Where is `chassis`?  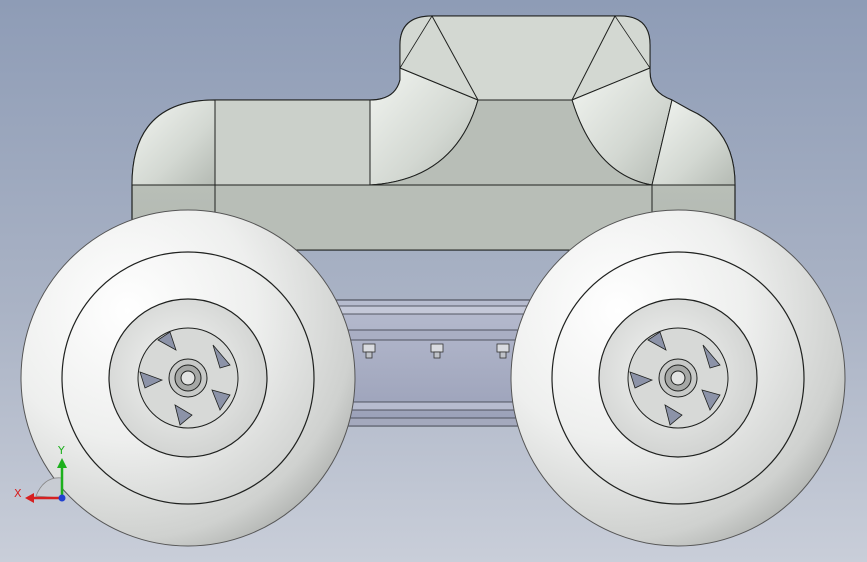
chassis is located at coordinates (435, 363).